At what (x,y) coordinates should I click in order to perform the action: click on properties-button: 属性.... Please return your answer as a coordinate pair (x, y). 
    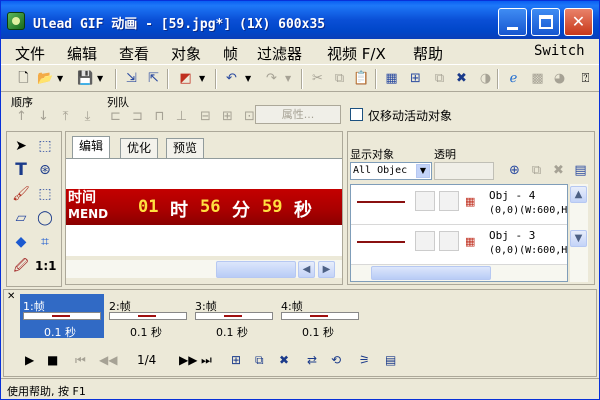
    Looking at the image, I should click on (298, 114).